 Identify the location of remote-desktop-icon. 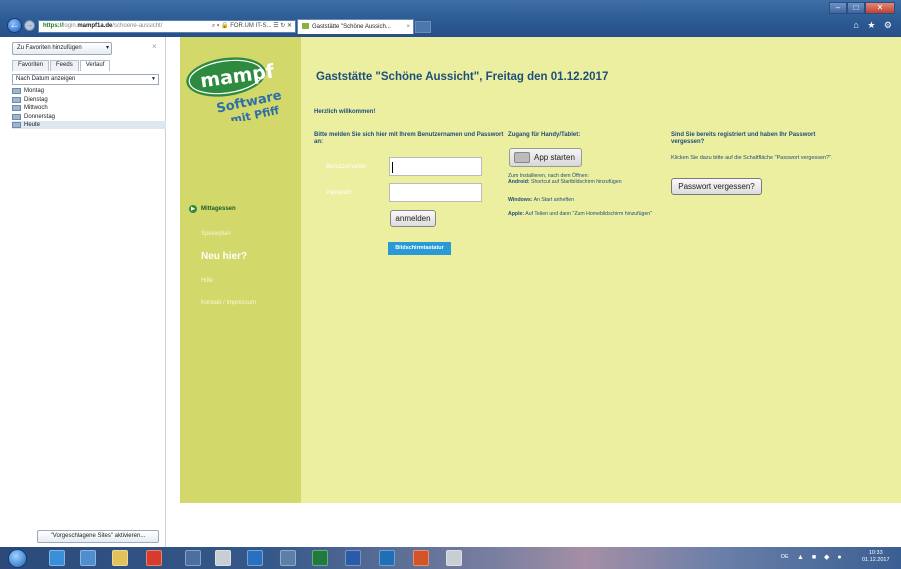
(288, 558).